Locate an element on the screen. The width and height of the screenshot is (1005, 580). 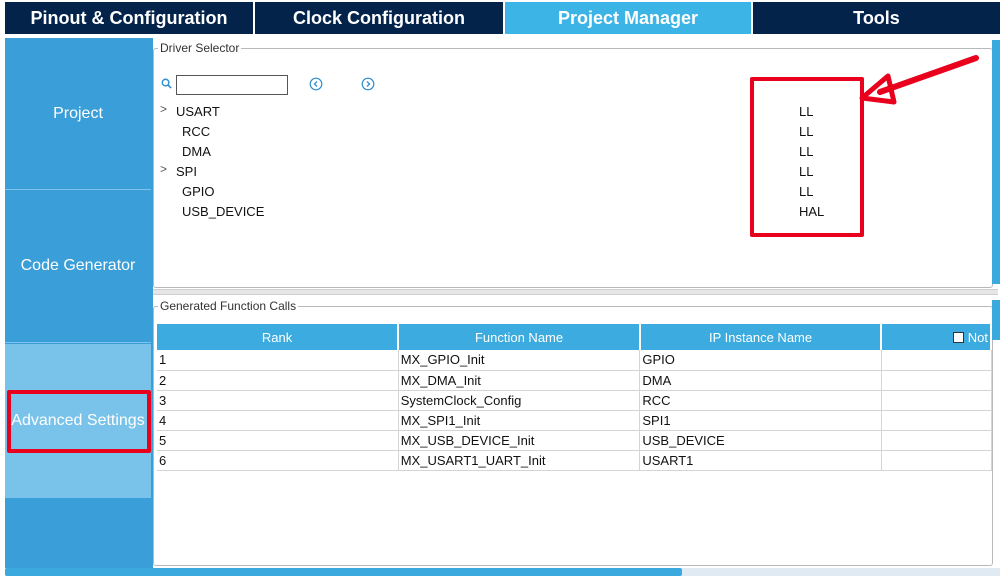
column-header-not-label: Not is located at coordinates (977, 337).